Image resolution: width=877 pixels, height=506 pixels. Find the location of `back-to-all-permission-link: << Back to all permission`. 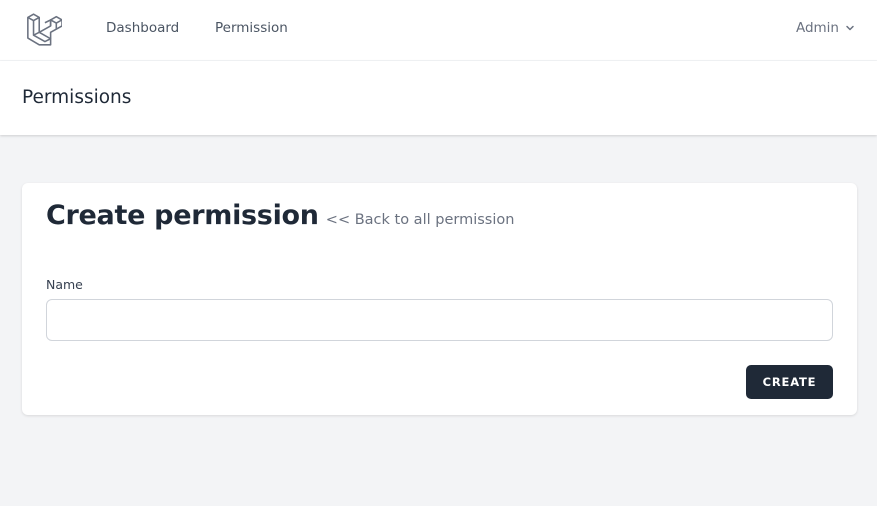

back-to-all-permission-link: << Back to all permission is located at coordinates (420, 220).